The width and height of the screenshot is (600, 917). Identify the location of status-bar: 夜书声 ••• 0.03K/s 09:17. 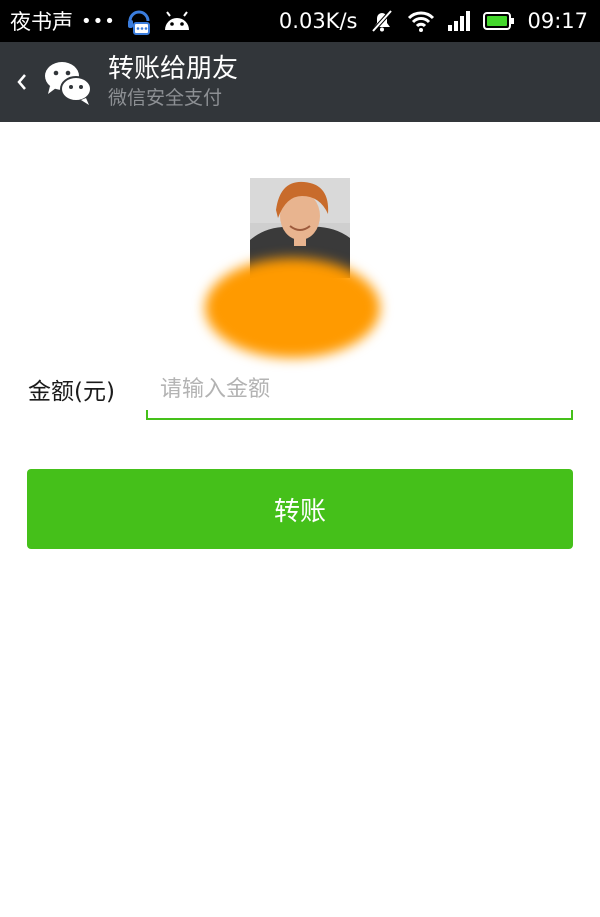
(300, 21).